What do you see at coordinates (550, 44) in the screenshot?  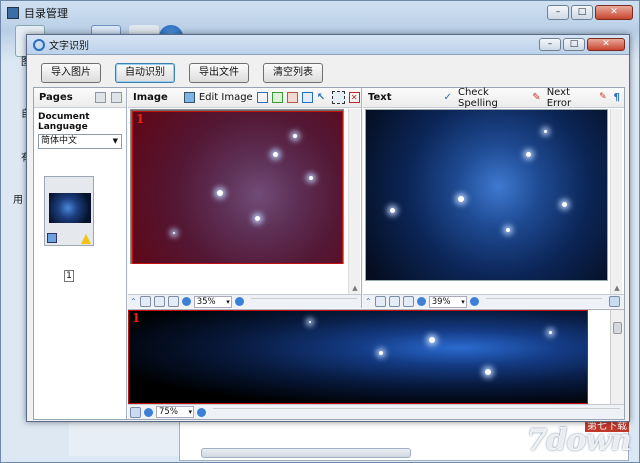 I see `dialog-minimize-button: –` at bounding box center [550, 44].